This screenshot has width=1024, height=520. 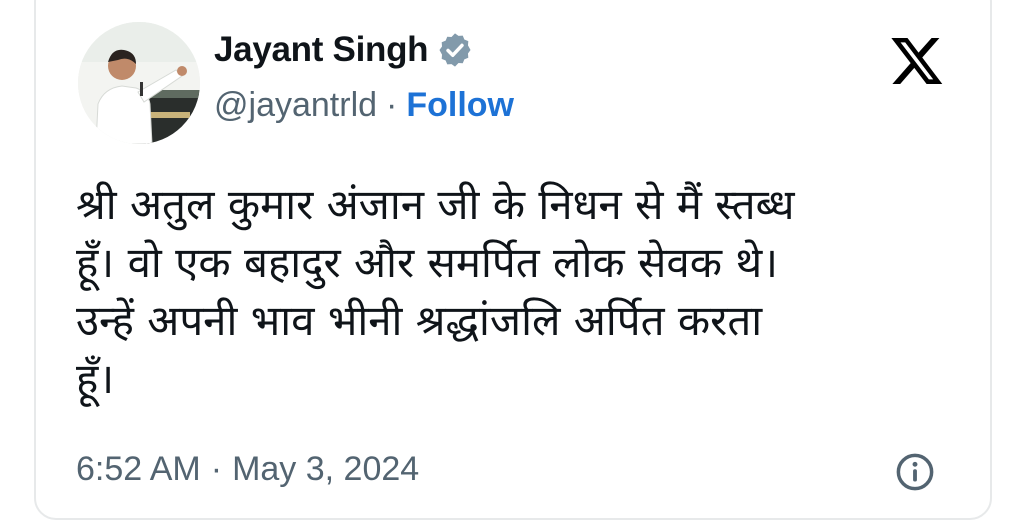 What do you see at coordinates (915, 472) in the screenshot?
I see `info-icon` at bounding box center [915, 472].